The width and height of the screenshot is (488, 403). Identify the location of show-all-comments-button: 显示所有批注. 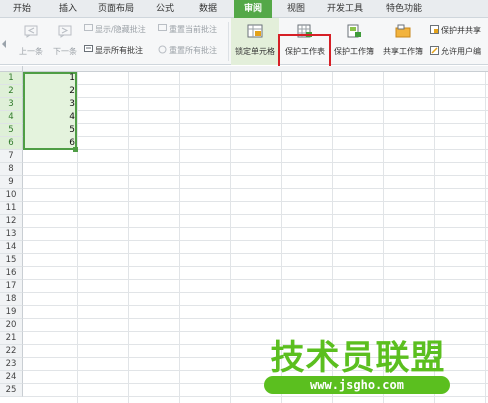
(113, 51).